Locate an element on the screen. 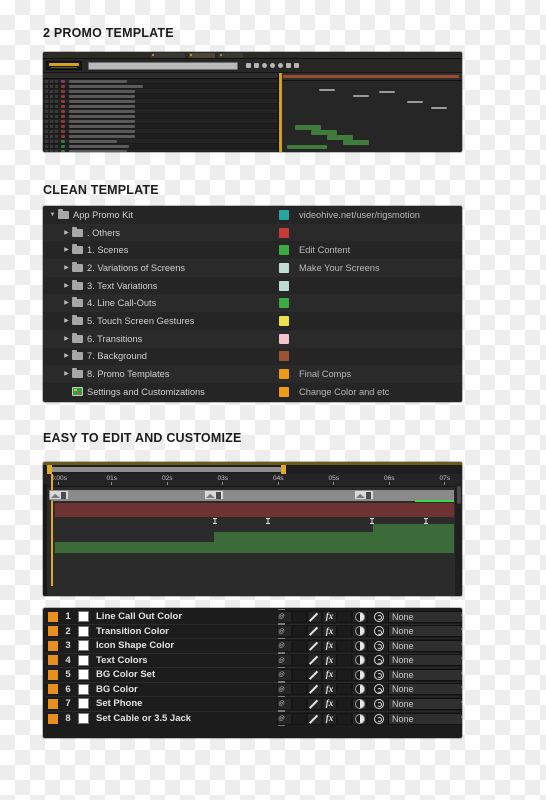  ae-icon-b is located at coordinates (272, 65).